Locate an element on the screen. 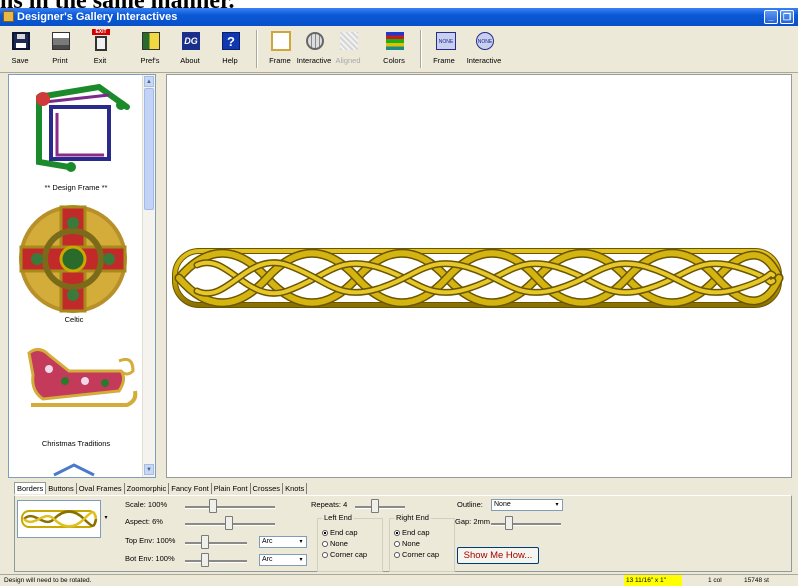 This screenshot has height=586, width=798. print-label: Print is located at coordinates (60, 60).